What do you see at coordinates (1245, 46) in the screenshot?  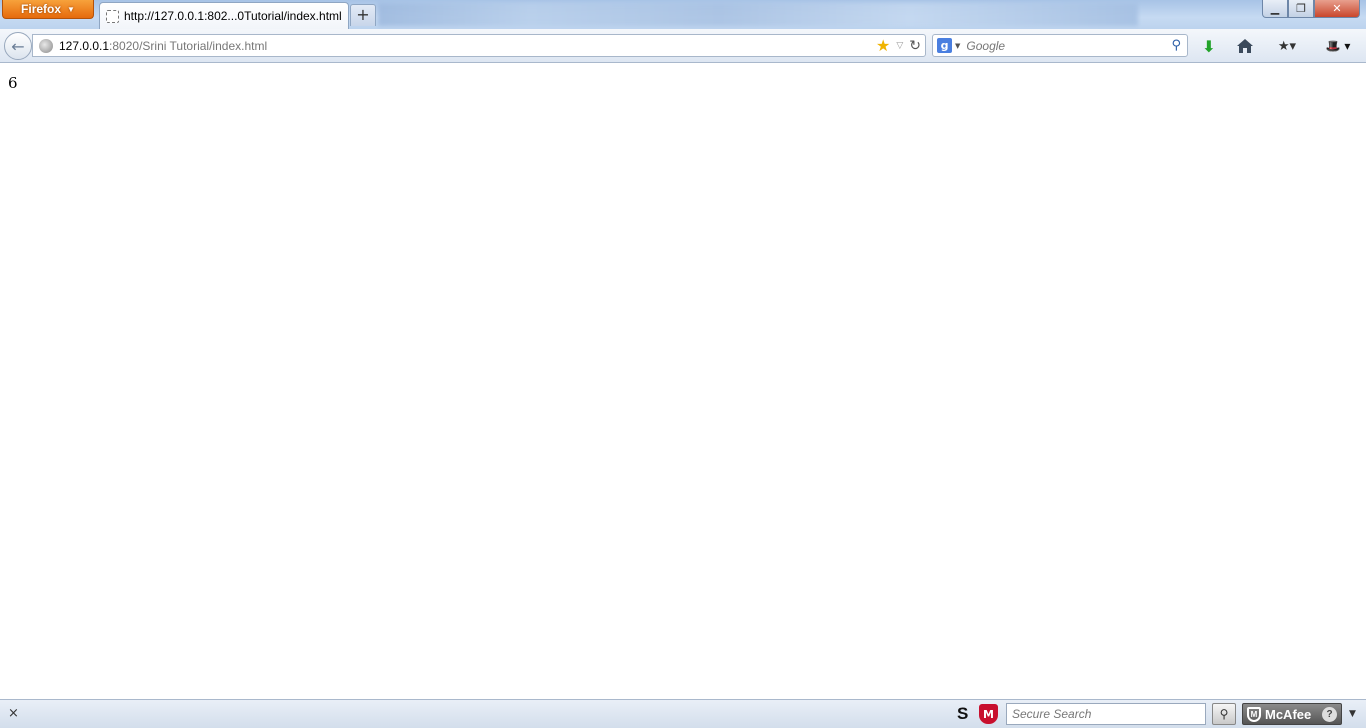 I see `home-icon` at bounding box center [1245, 46].